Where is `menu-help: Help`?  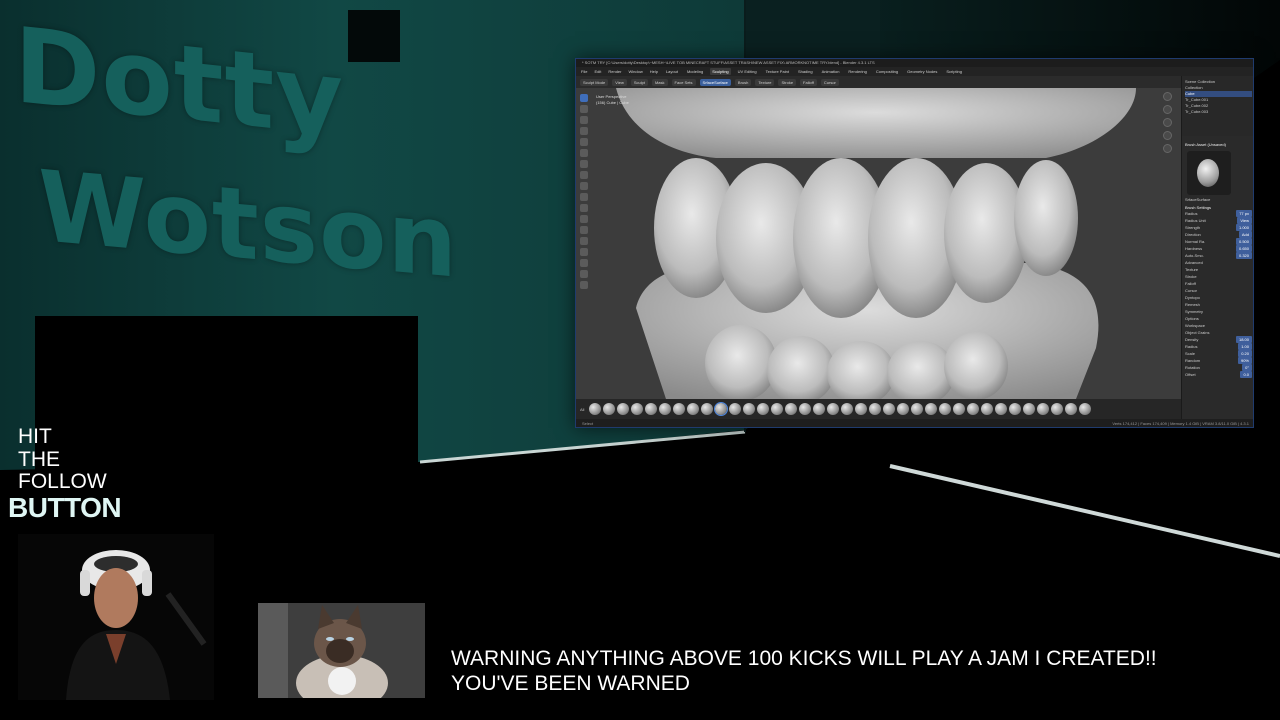 menu-help: Help is located at coordinates (654, 71).